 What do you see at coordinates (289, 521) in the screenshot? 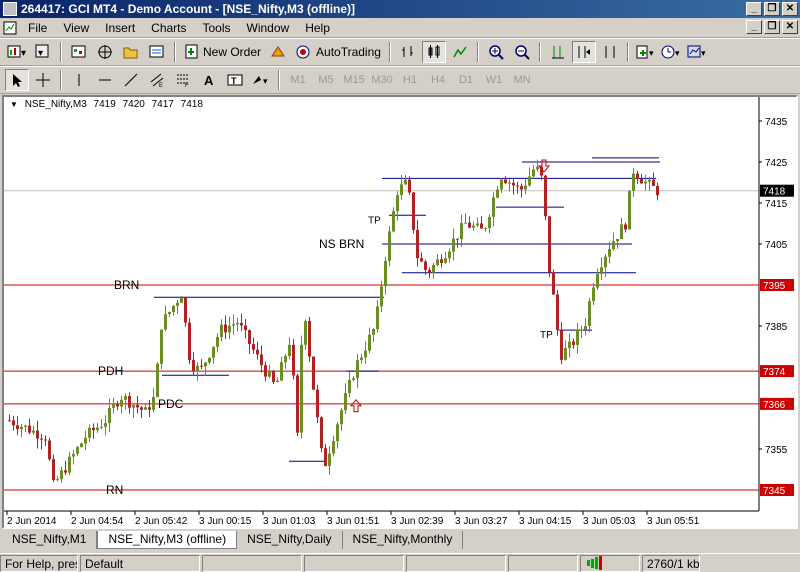
I see `time-axis-label: 3 Jun 01:03` at bounding box center [289, 521].